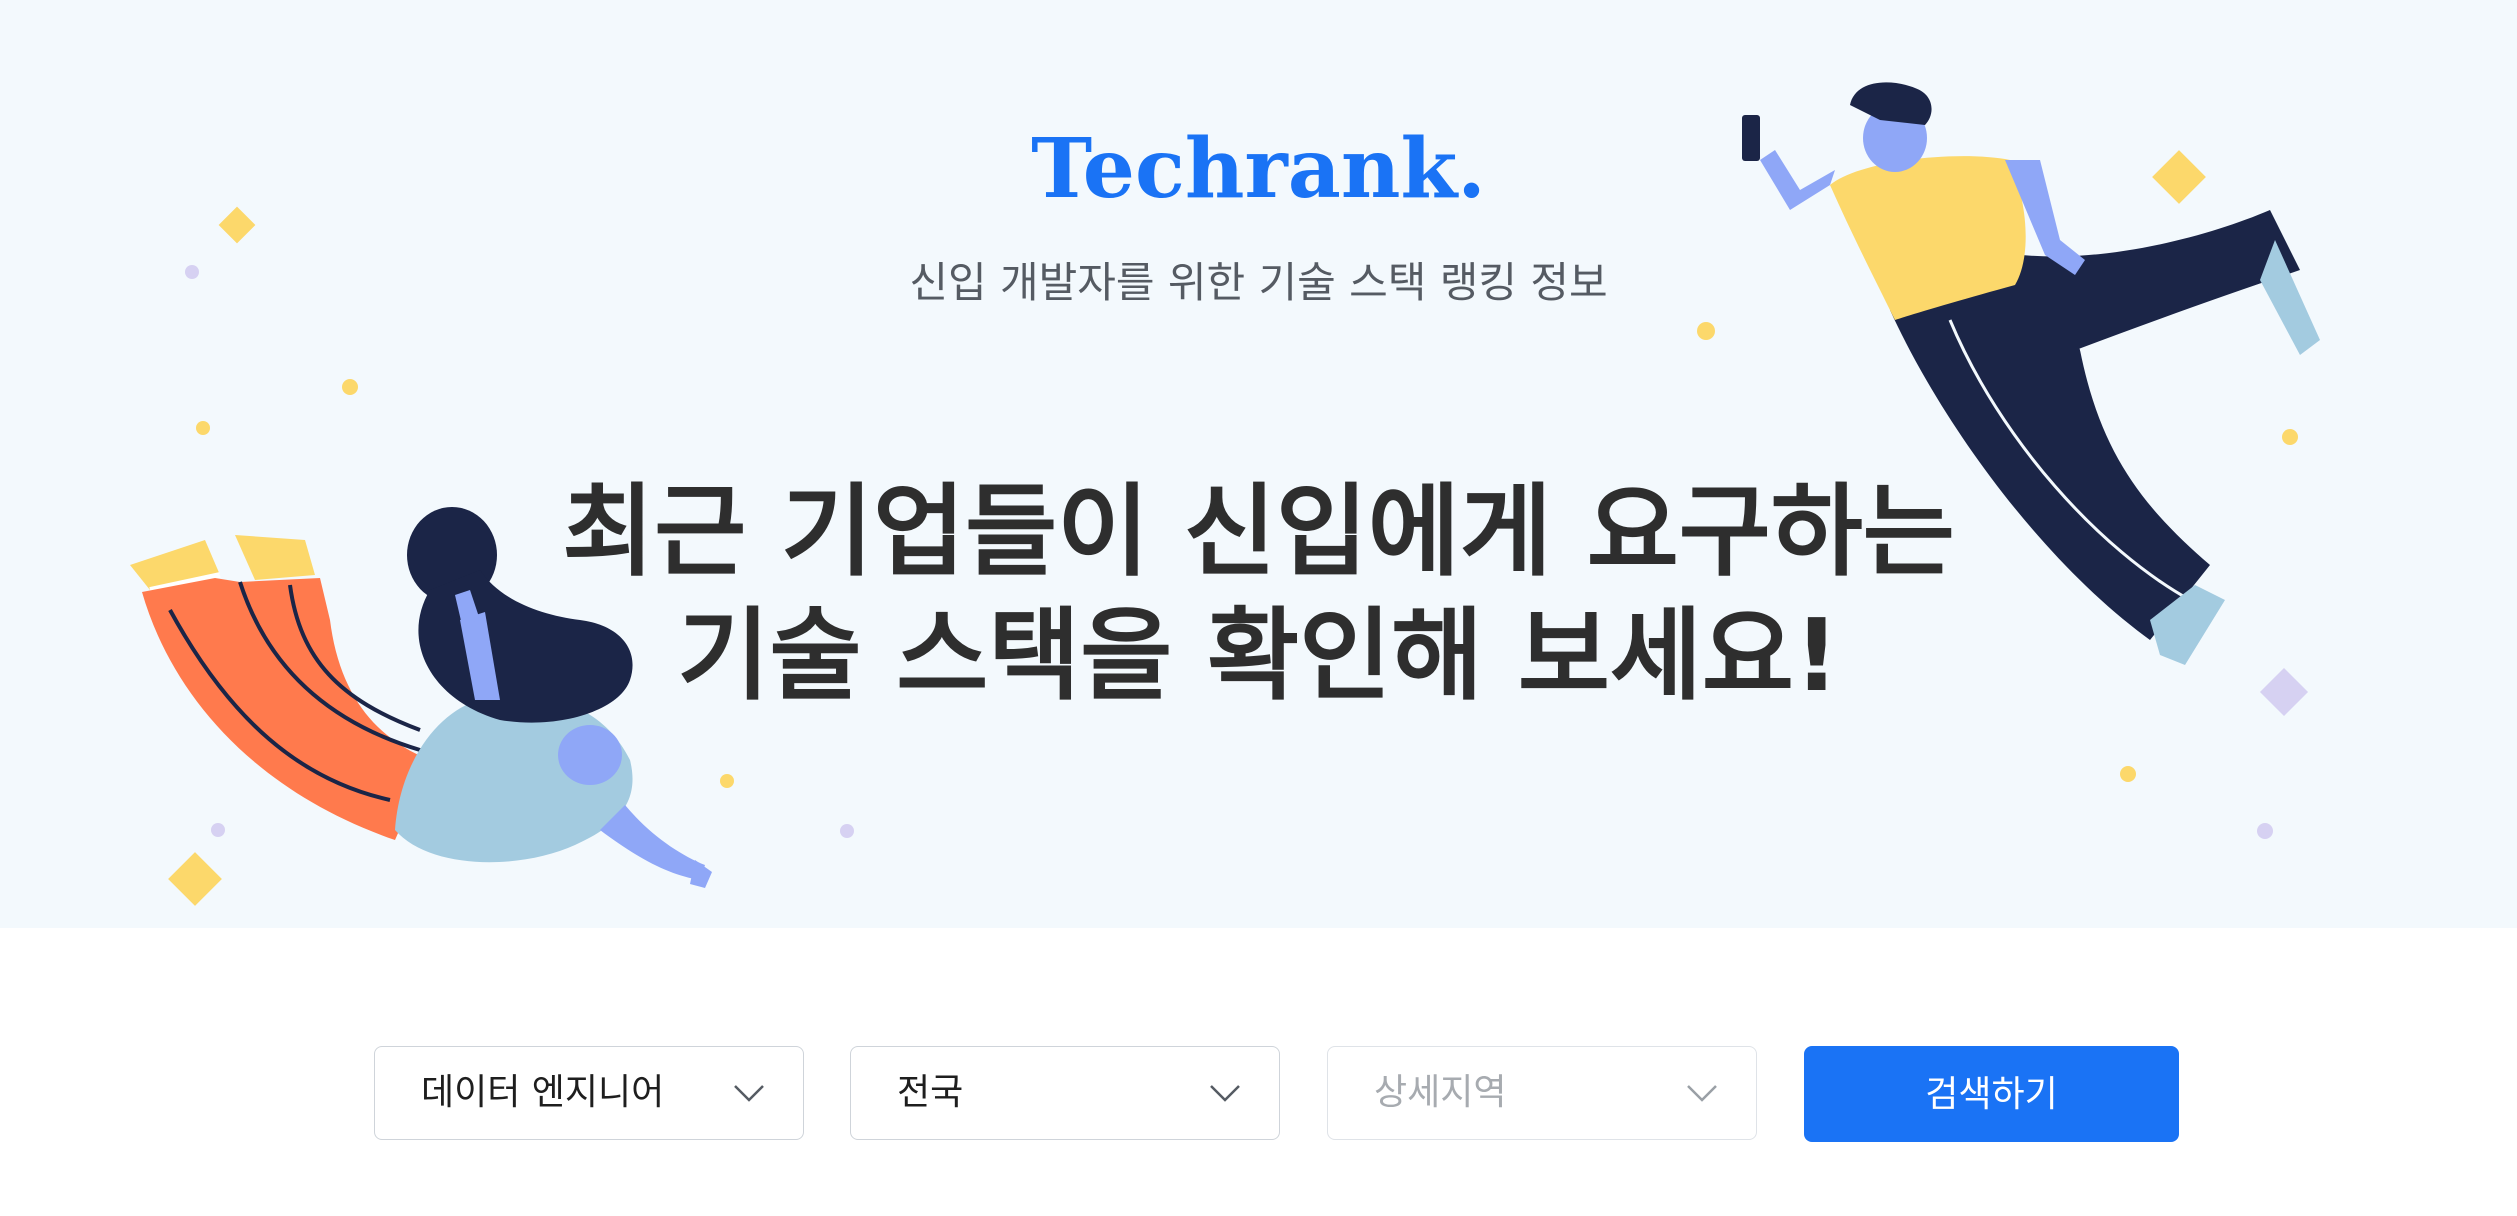  What do you see at coordinates (930, 1092) in the screenshot?
I see `region-select-value: 전국` at bounding box center [930, 1092].